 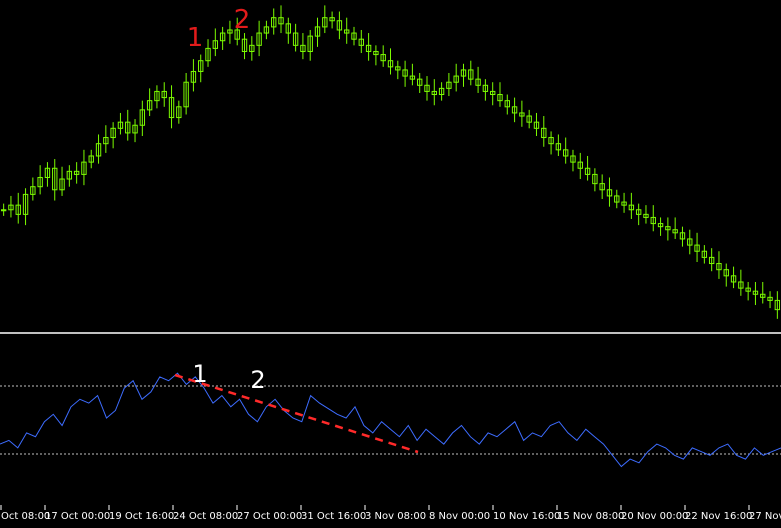 What do you see at coordinates (459, 516) in the screenshot?
I see `x-axis-tick-label: 8 Nov 00:00` at bounding box center [459, 516].